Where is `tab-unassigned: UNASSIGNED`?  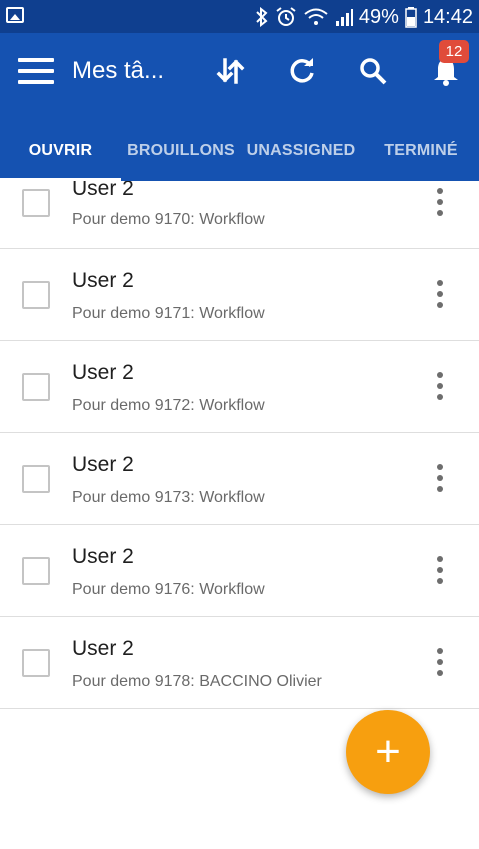
tab-unassigned: UNASSIGNED is located at coordinates (301, 151).